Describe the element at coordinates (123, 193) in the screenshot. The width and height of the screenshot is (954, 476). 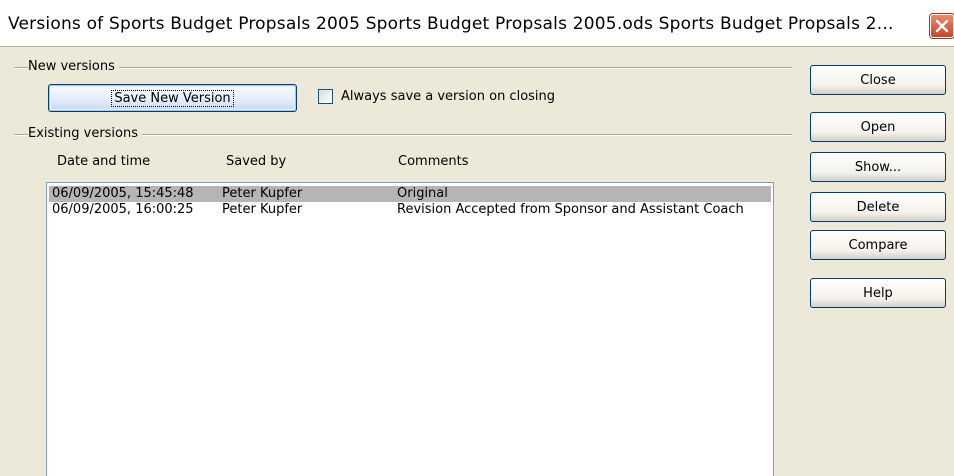
I see `row-1-date: 06/09/2005, 15:45:48` at that location.